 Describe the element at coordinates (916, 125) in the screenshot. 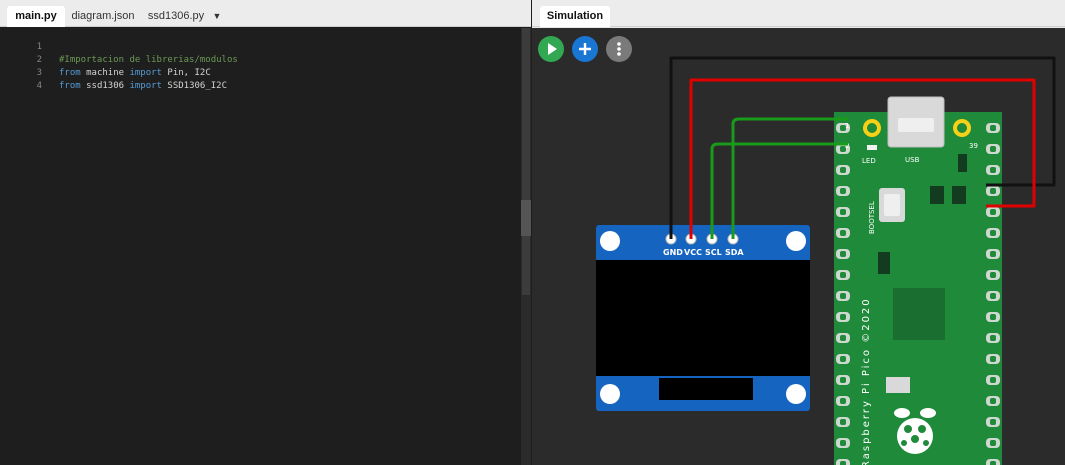

I see `usb-port-inner` at that location.